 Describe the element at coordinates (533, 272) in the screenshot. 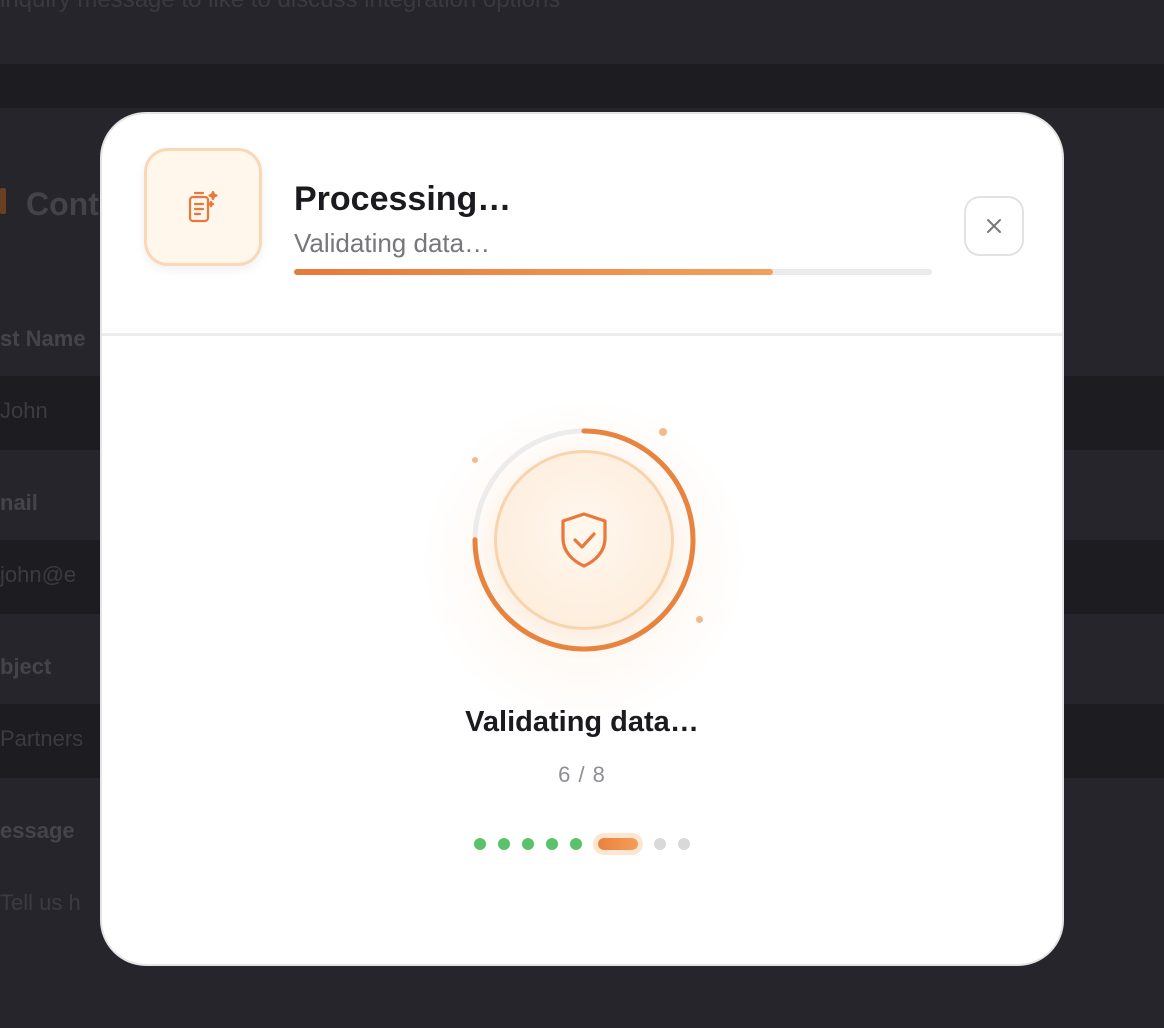

I see `progress-bar-fill` at that location.